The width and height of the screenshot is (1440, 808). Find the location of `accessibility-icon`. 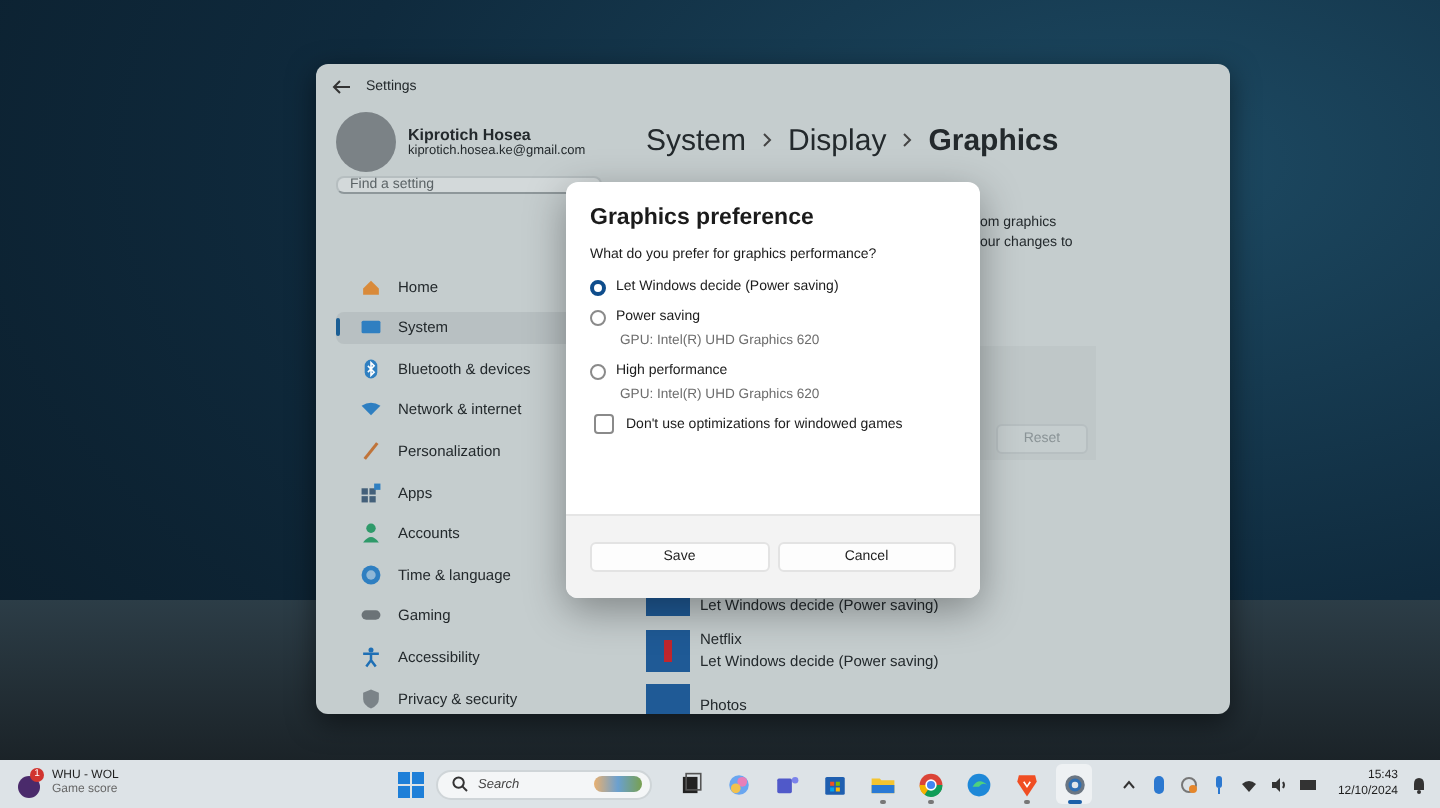

accessibility-icon is located at coordinates (371, 656).